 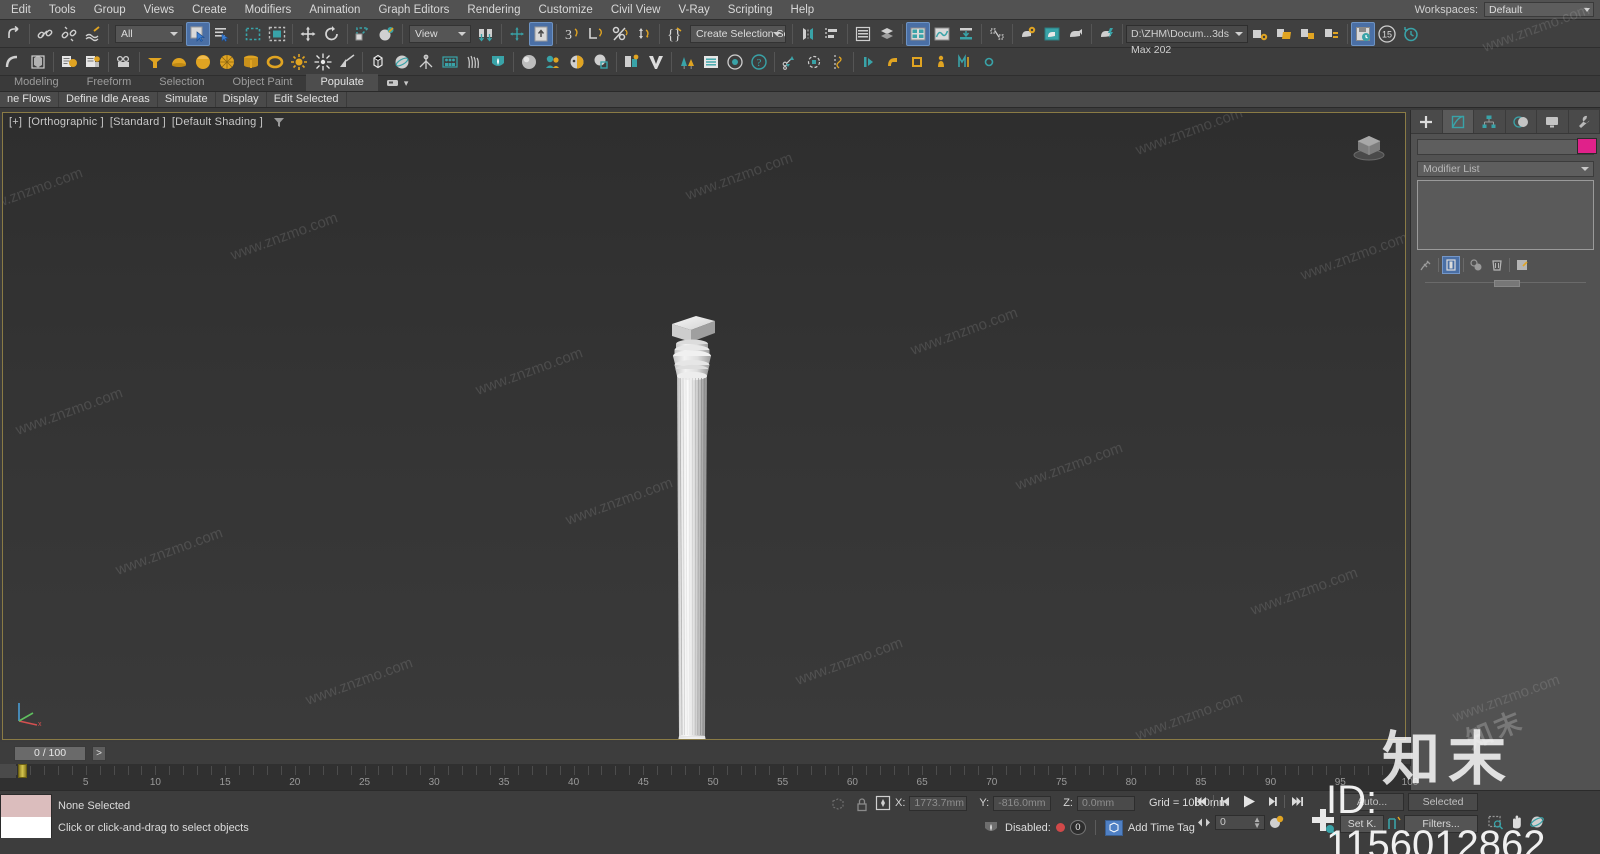 I want to click on modifier-list-dropdown: Modifier List, so click(x=1505, y=169).